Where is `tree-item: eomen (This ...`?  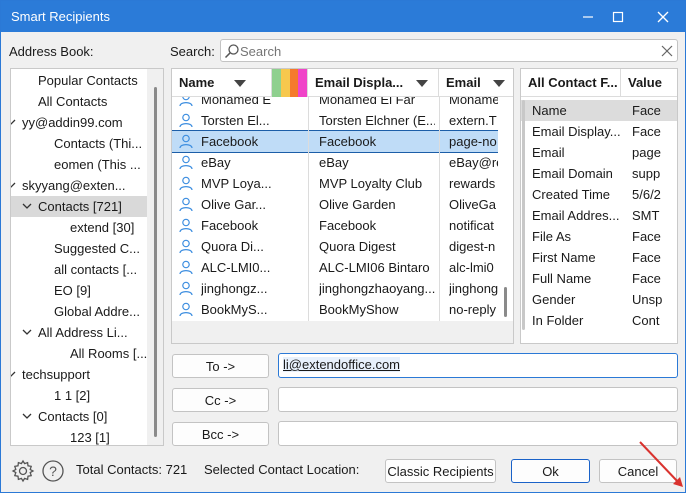
tree-item: eomen (This ... is located at coordinates (79, 164).